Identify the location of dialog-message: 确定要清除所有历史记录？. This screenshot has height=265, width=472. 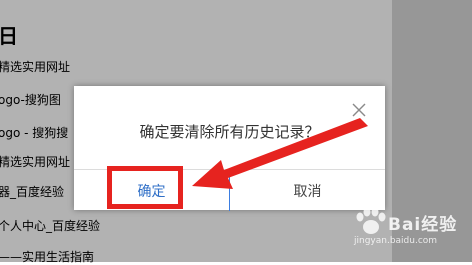
(229, 132).